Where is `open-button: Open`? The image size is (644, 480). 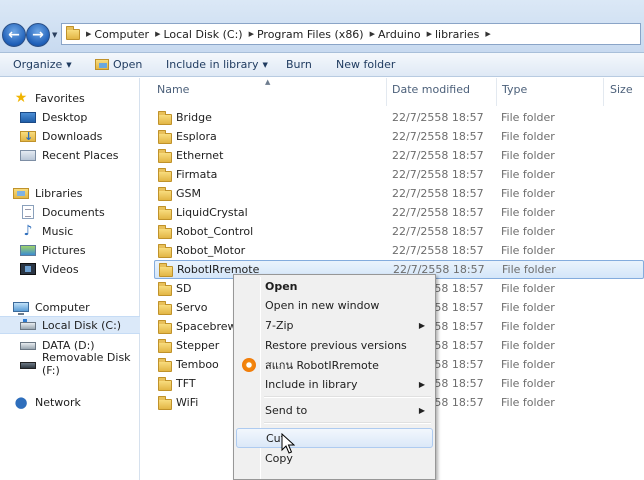 open-button: Open is located at coordinates (118, 64).